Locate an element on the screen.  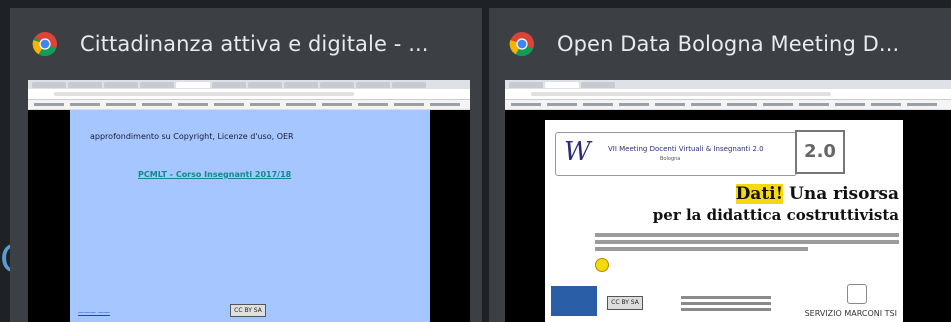
slide-heading: Dati! Una risorsa is located at coordinates (817, 194).